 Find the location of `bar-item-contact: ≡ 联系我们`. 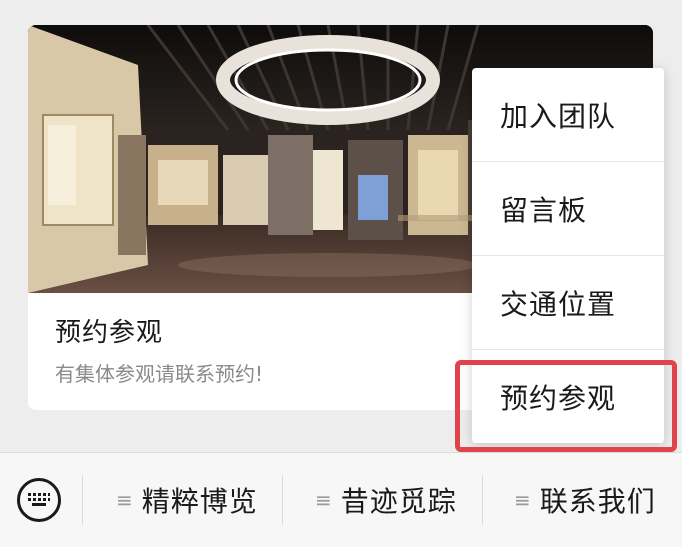

bar-item-contact: ≡ 联系我们 is located at coordinates (585, 500).